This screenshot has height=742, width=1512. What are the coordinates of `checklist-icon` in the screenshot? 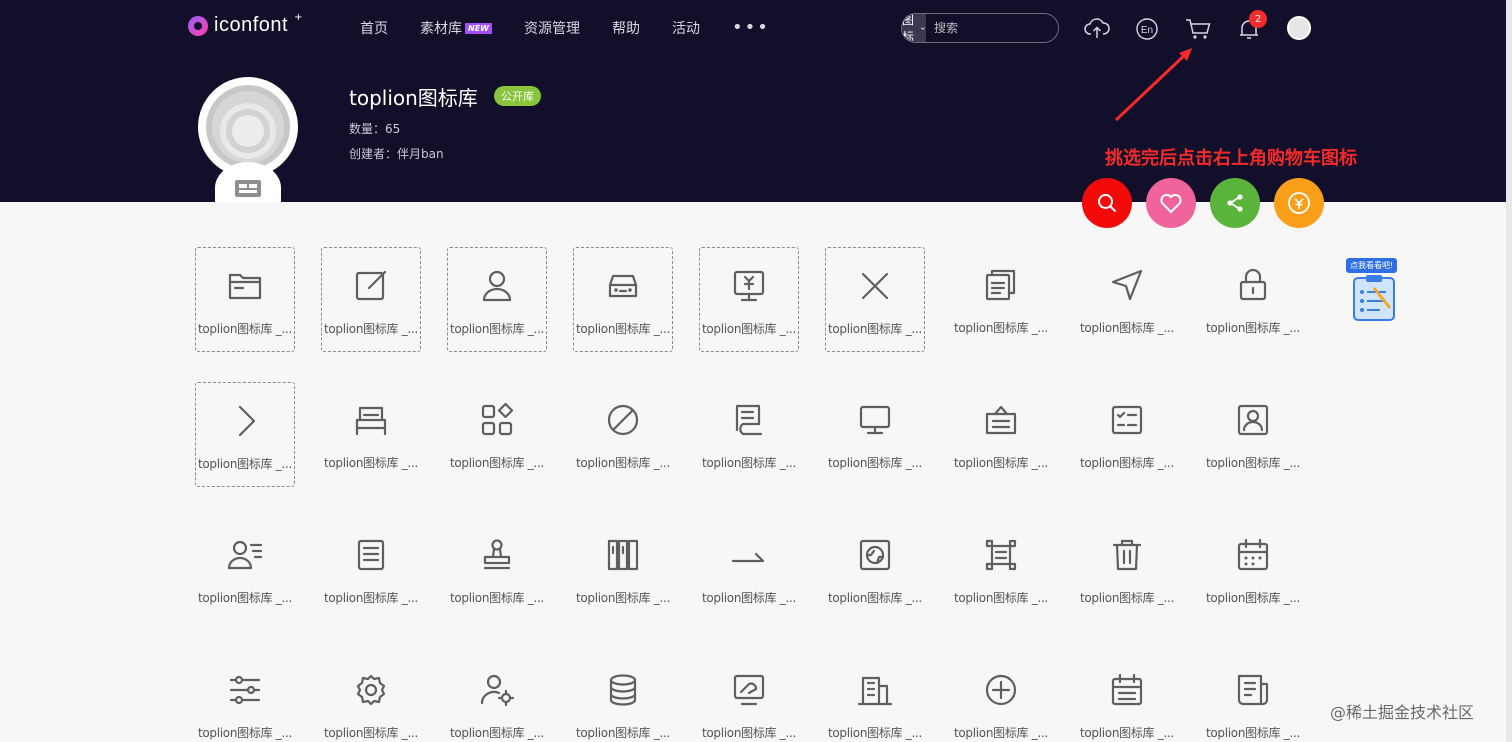 It's located at (1127, 420).